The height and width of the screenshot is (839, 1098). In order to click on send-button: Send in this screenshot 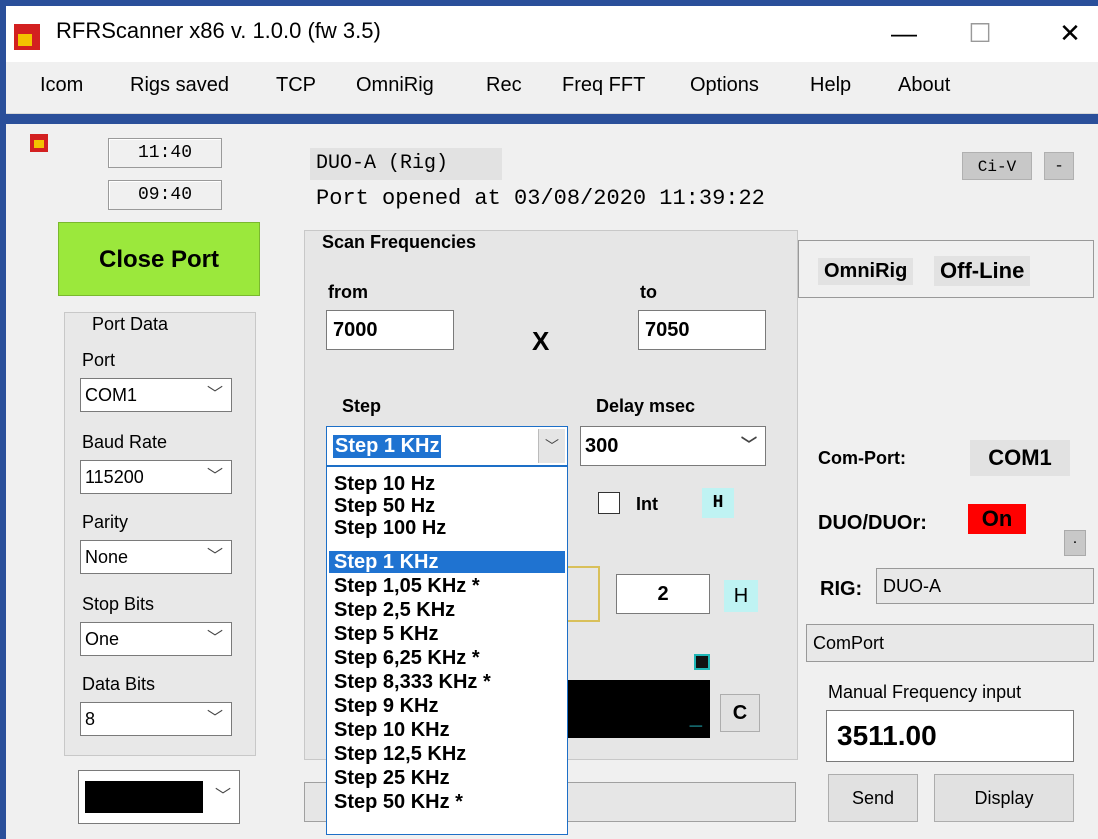, I will do `click(873, 798)`.